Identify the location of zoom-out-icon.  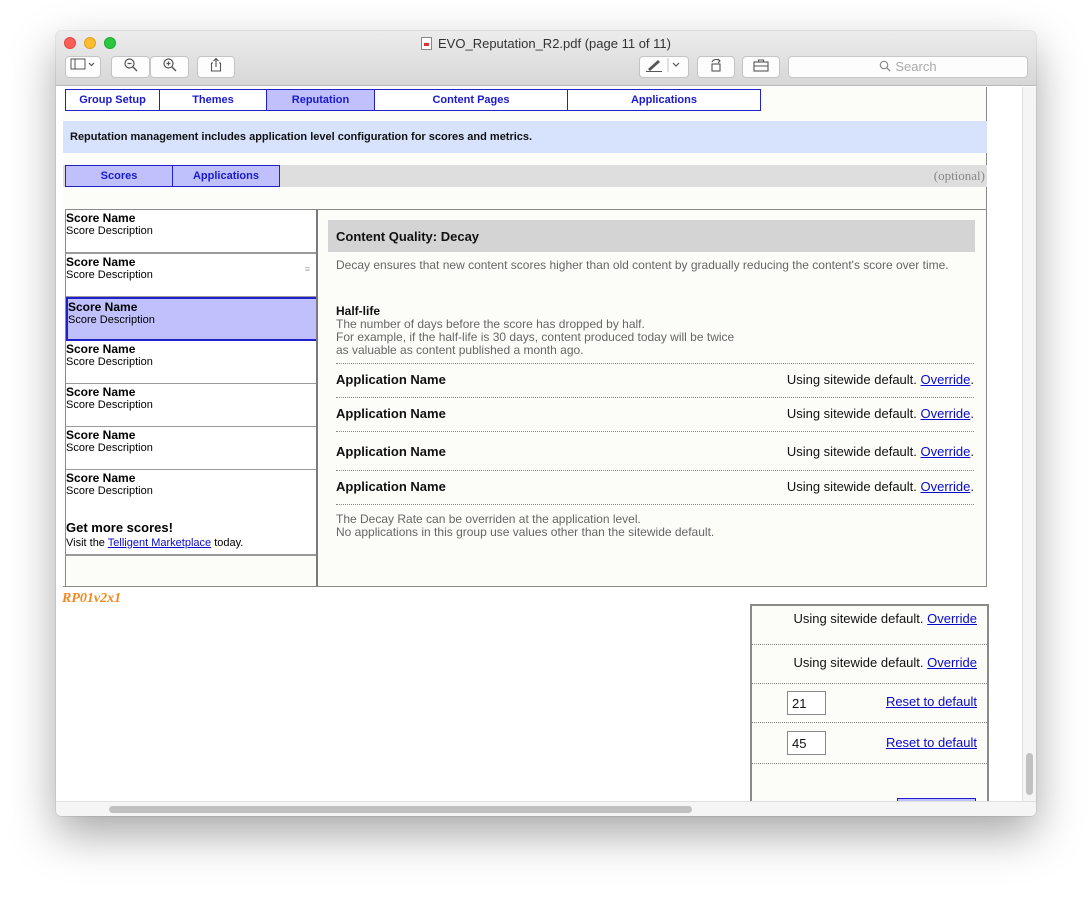
(130, 65).